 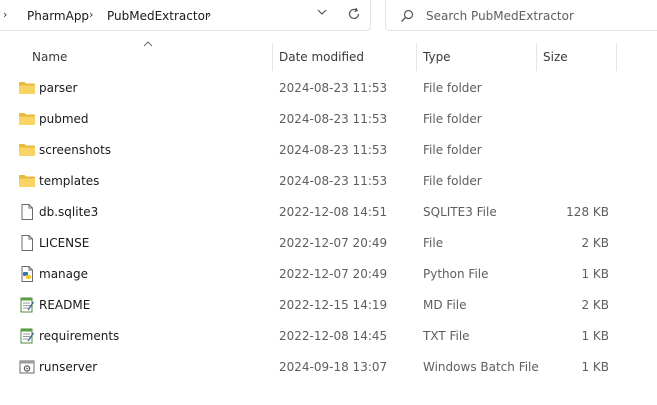 What do you see at coordinates (555, 57) in the screenshot?
I see `column-size: Size` at bounding box center [555, 57].